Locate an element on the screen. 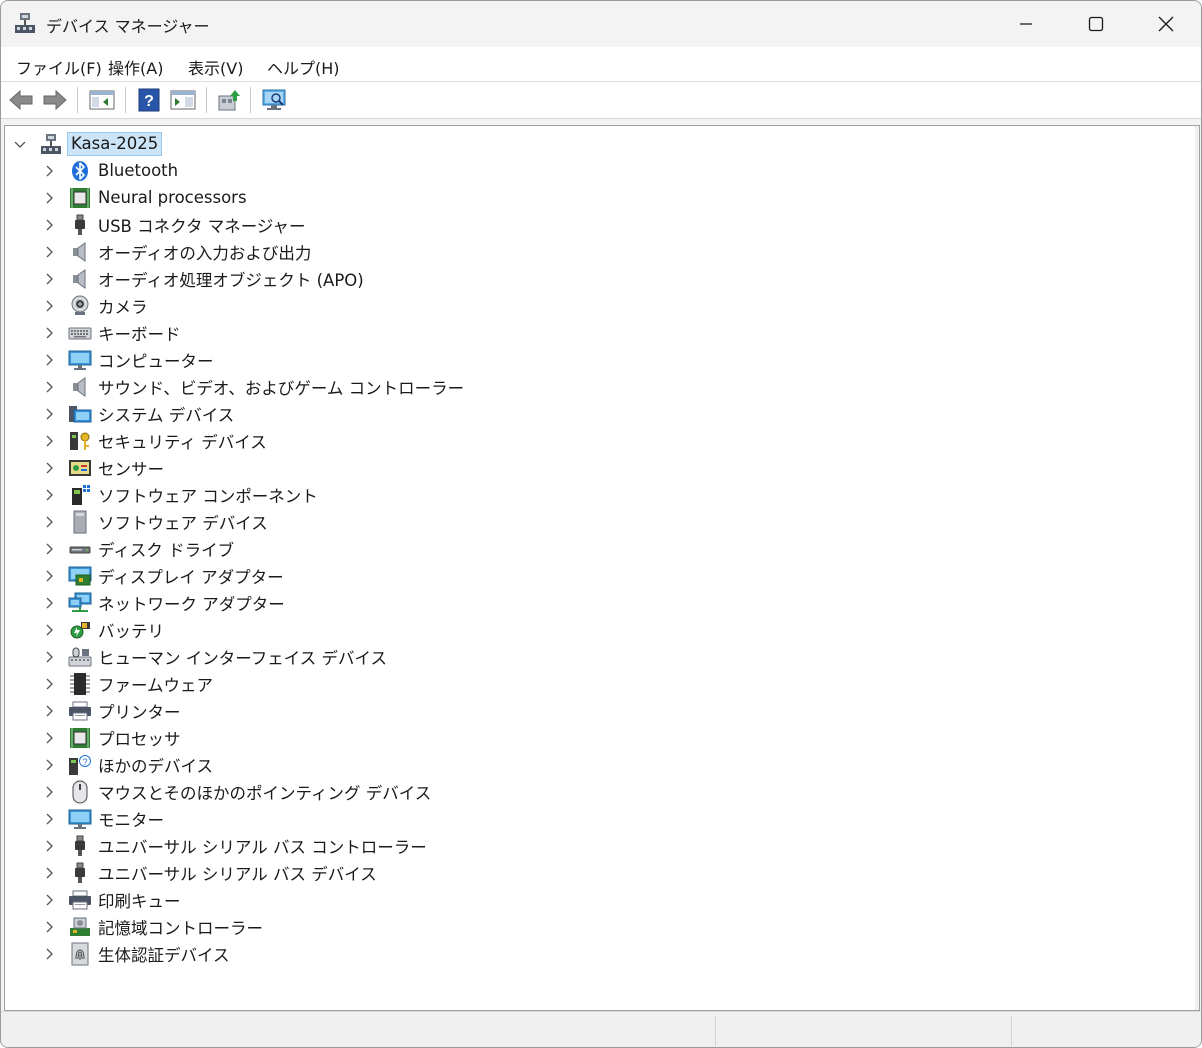  tree-node: 印刷キュー is located at coordinates (111, 899).